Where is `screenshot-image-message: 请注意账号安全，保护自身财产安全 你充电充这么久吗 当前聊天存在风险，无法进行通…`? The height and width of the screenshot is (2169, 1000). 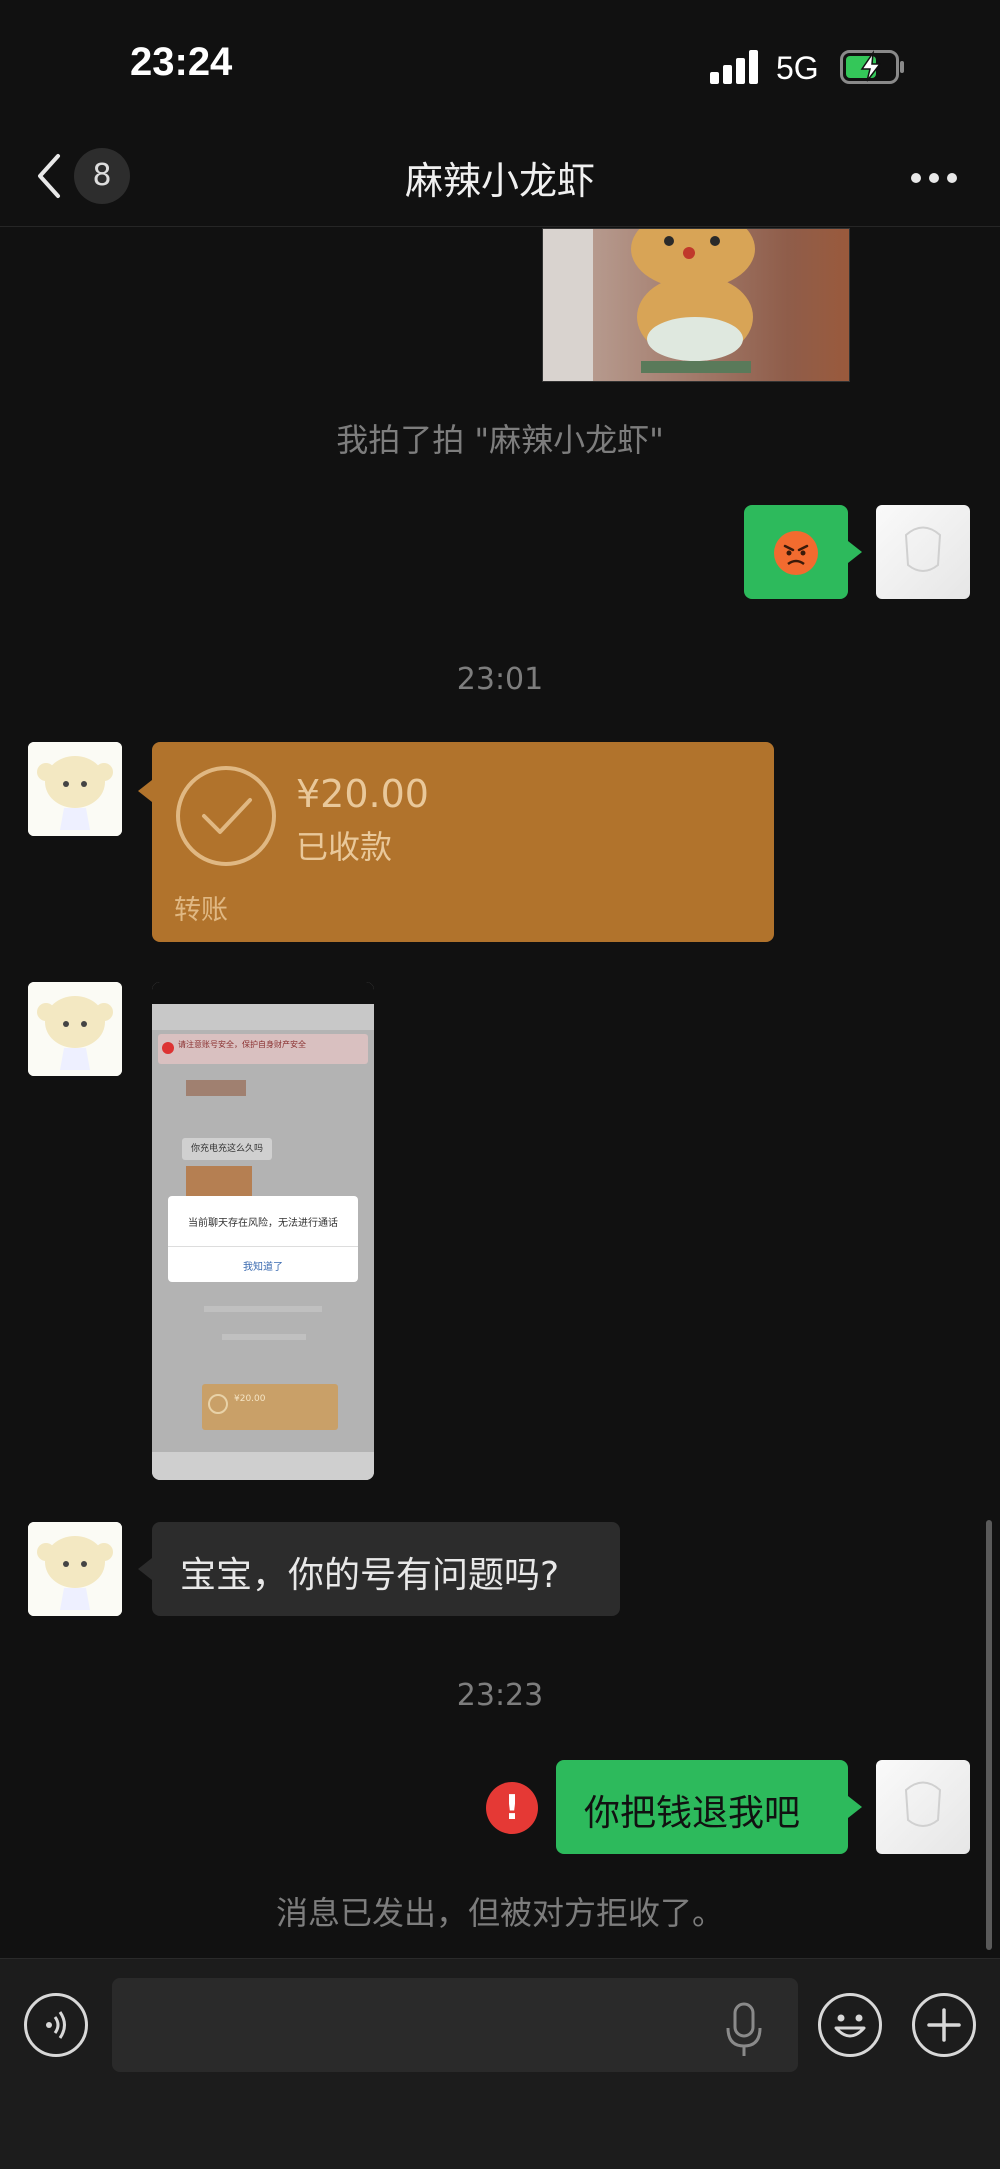 screenshot-image-message: 请注意账号安全，保护自身财产安全 你充电充这么久吗 当前聊天存在风险，无法进行通… is located at coordinates (263, 1231).